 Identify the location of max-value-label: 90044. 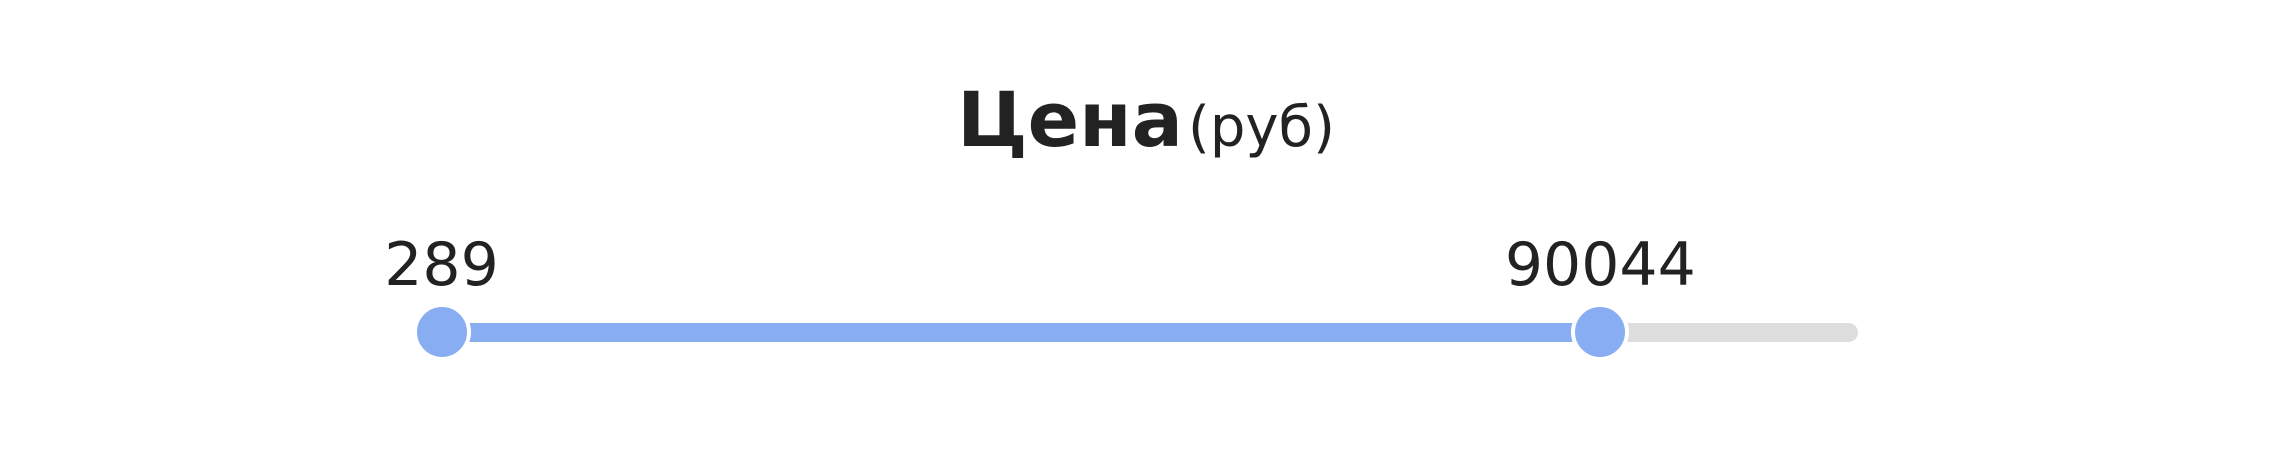
(1600, 265).